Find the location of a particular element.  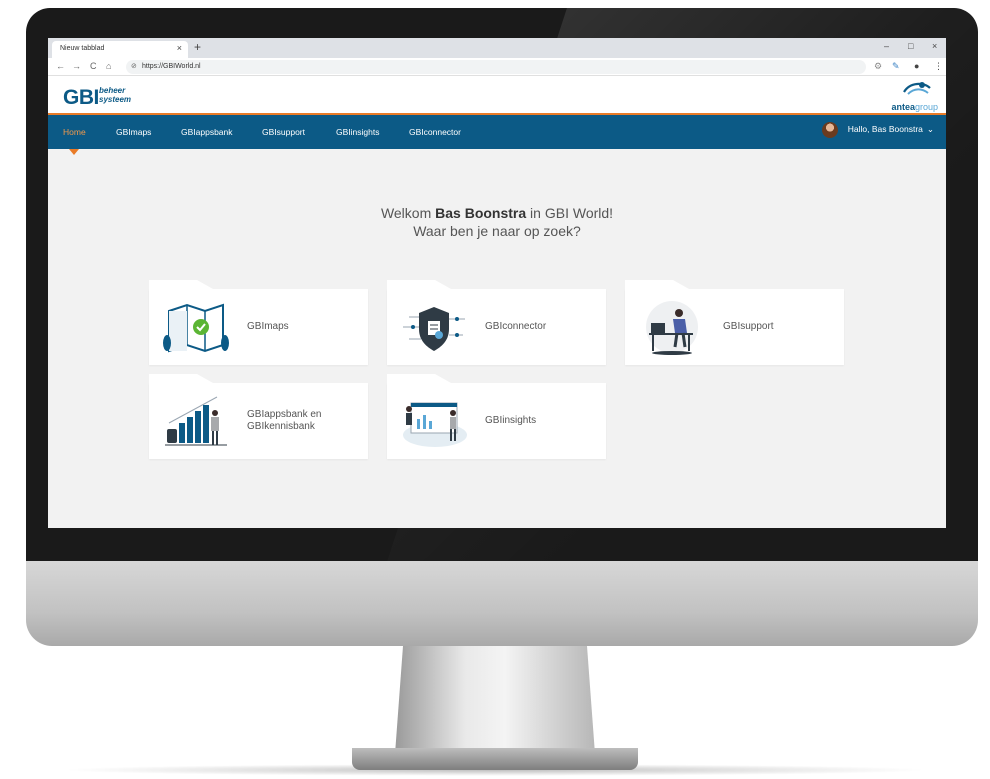

user-menu: Hallo, Bas Boonstra ⌄ is located at coordinates (877, 131).